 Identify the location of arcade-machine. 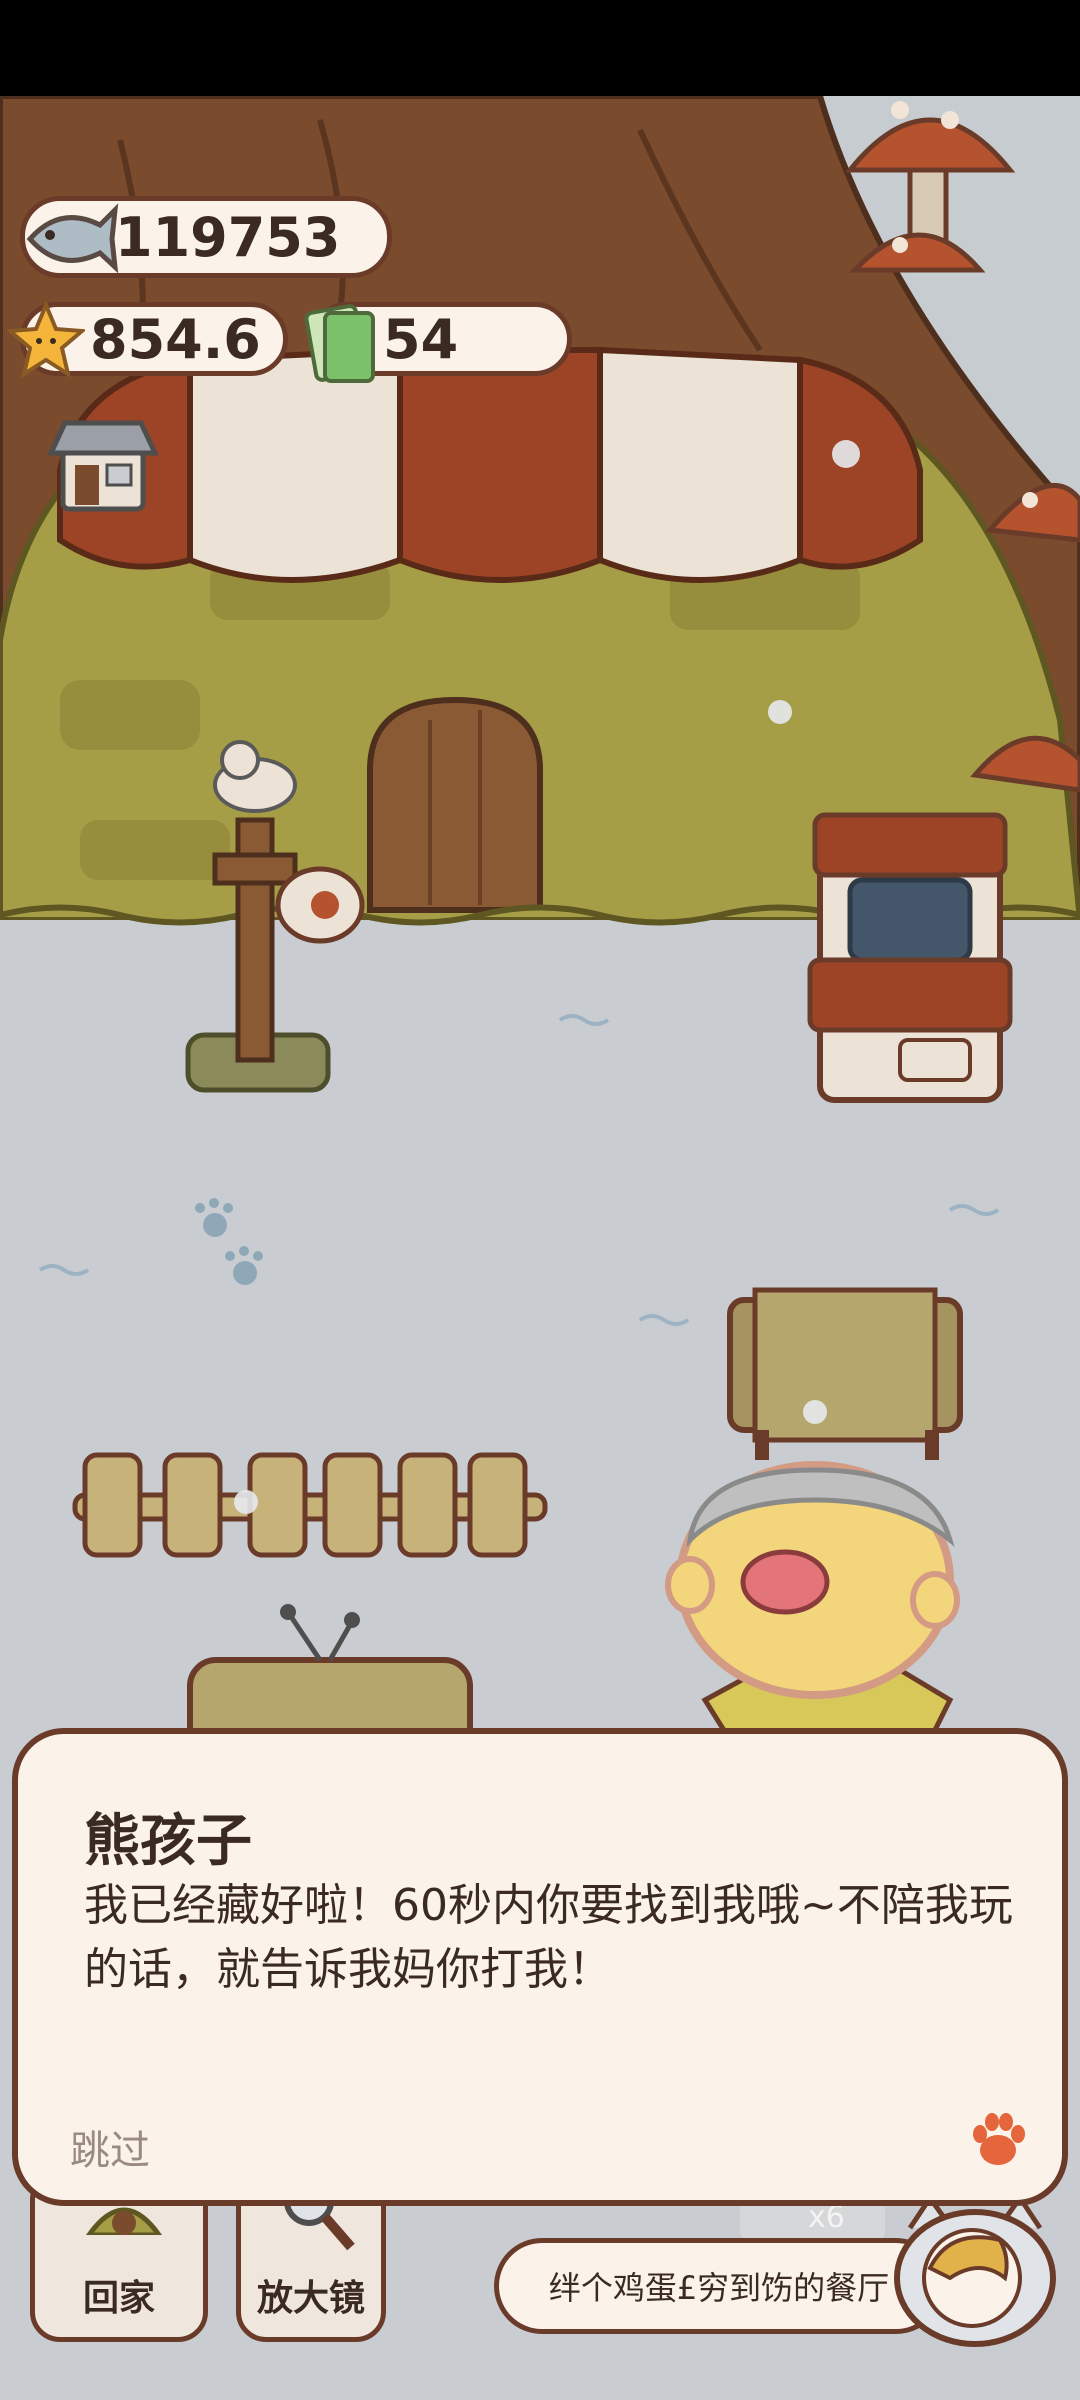
(910, 957).